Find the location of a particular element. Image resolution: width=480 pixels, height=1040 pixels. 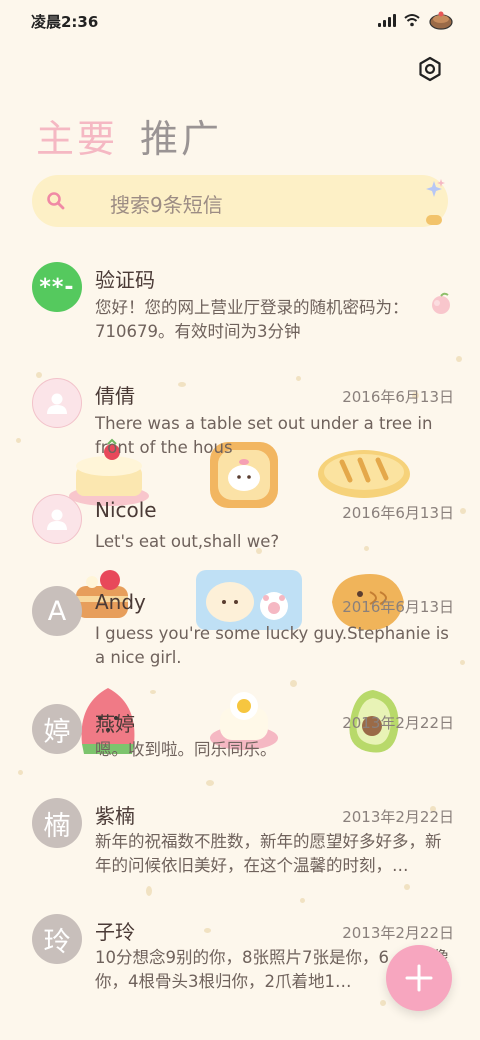

settings-icon is located at coordinates (430, 69).